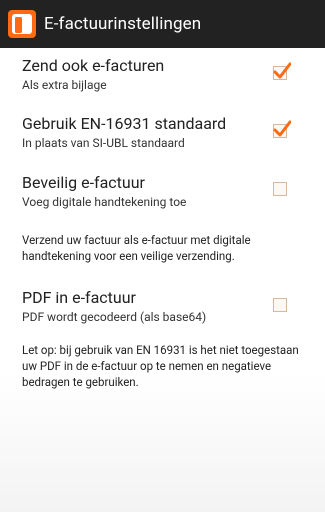 Image resolution: width=325 pixels, height=512 pixels. What do you see at coordinates (280, 189) in the screenshot?
I see `secure-einvoice-checkbox` at bounding box center [280, 189].